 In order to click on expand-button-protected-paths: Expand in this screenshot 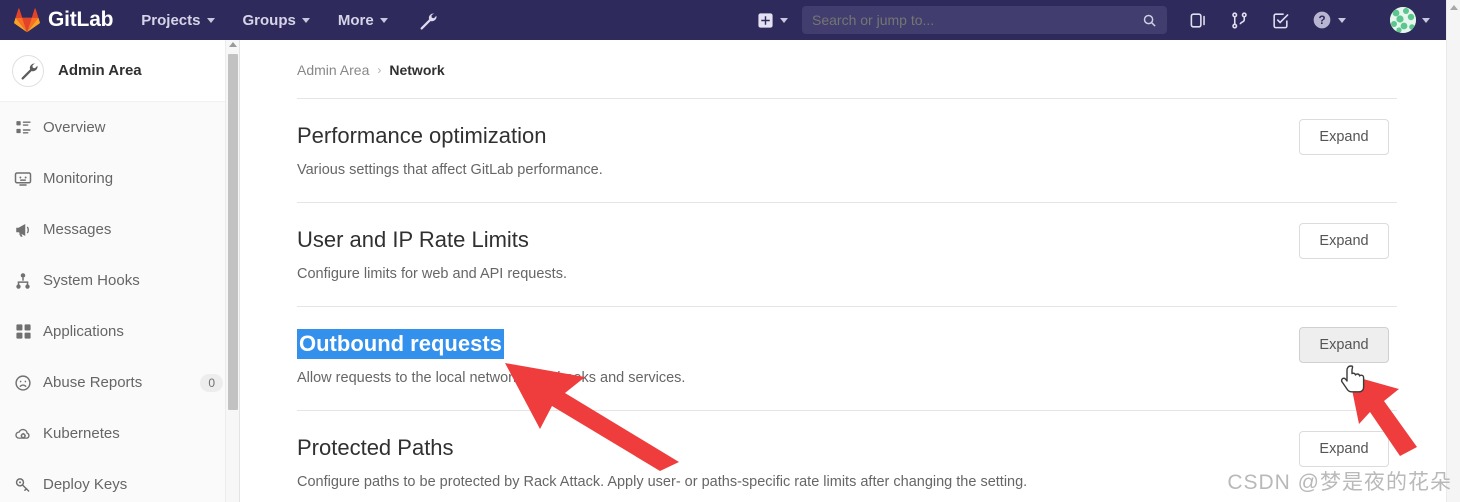, I will do `click(1344, 449)`.